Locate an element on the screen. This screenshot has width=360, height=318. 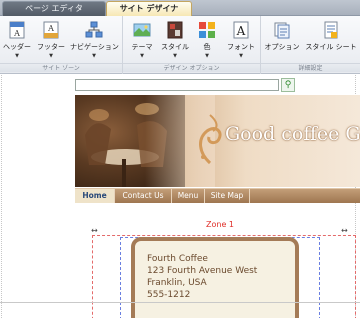
footer-icon: A is located at coordinates (51, 30).